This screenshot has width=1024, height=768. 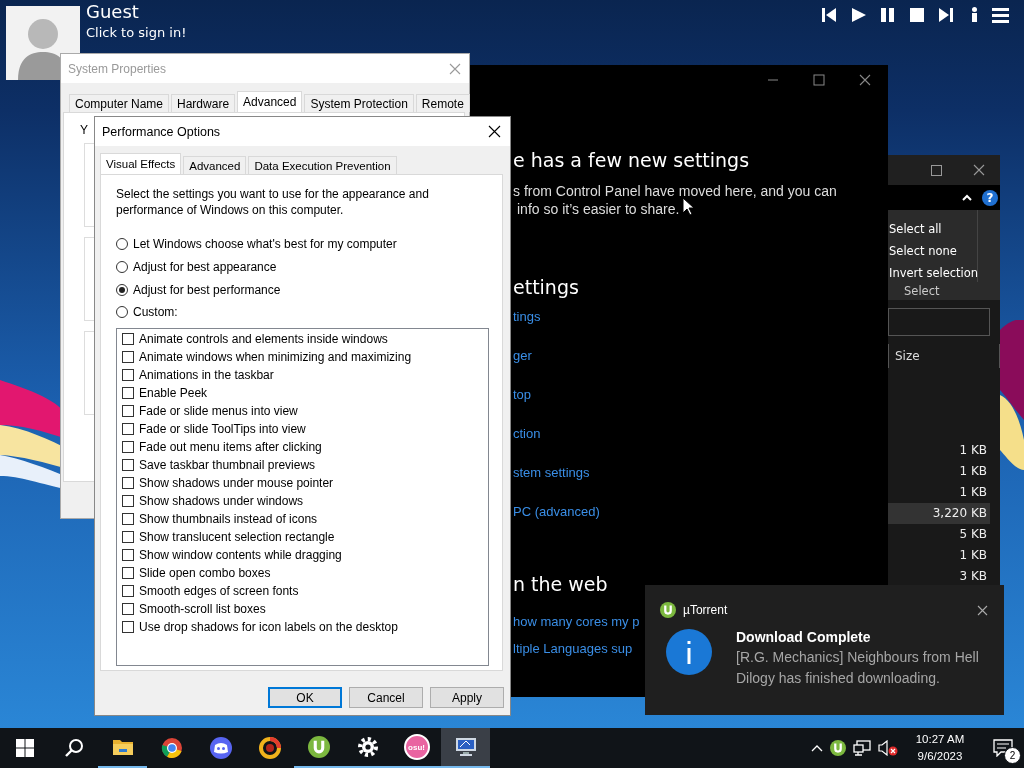 What do you see at coordinates (322, 165) in the screenshot?
I see `tab: Data Execution Prevention` at bounding box center [322, 165].